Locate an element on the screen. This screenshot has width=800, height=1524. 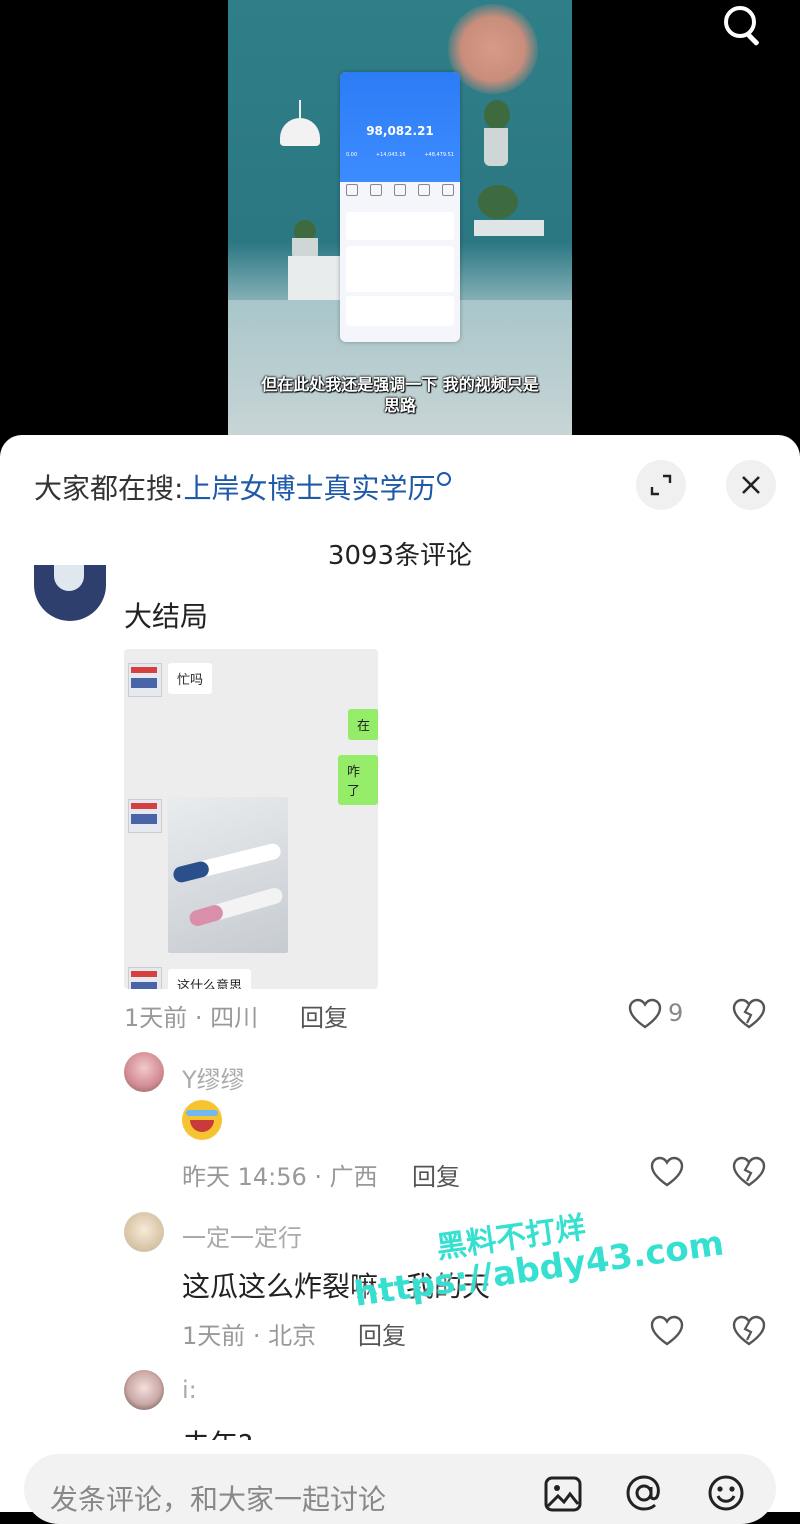
comment-meta: 1天前 · 北京 is located at coordinates (249, 1336).